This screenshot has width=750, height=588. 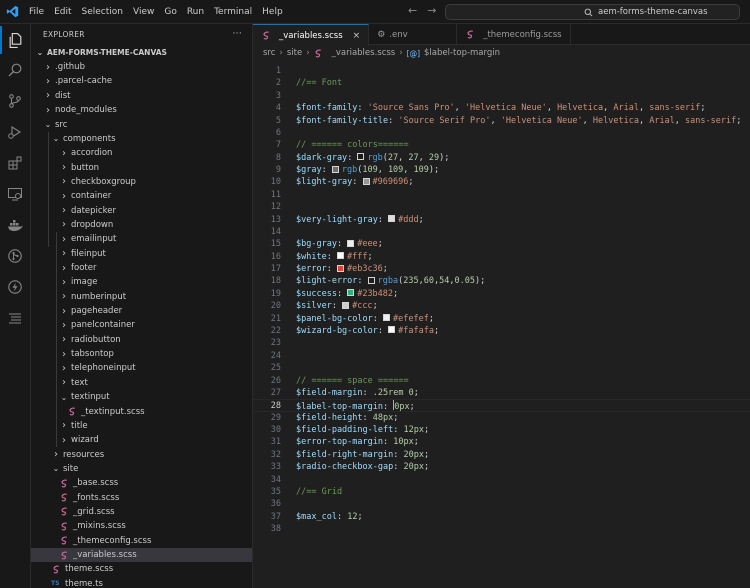 What do you see at coordinates (141, 153) in the screenshot?
I see `folder-item: › accordion` at bounding box center [141, 153].